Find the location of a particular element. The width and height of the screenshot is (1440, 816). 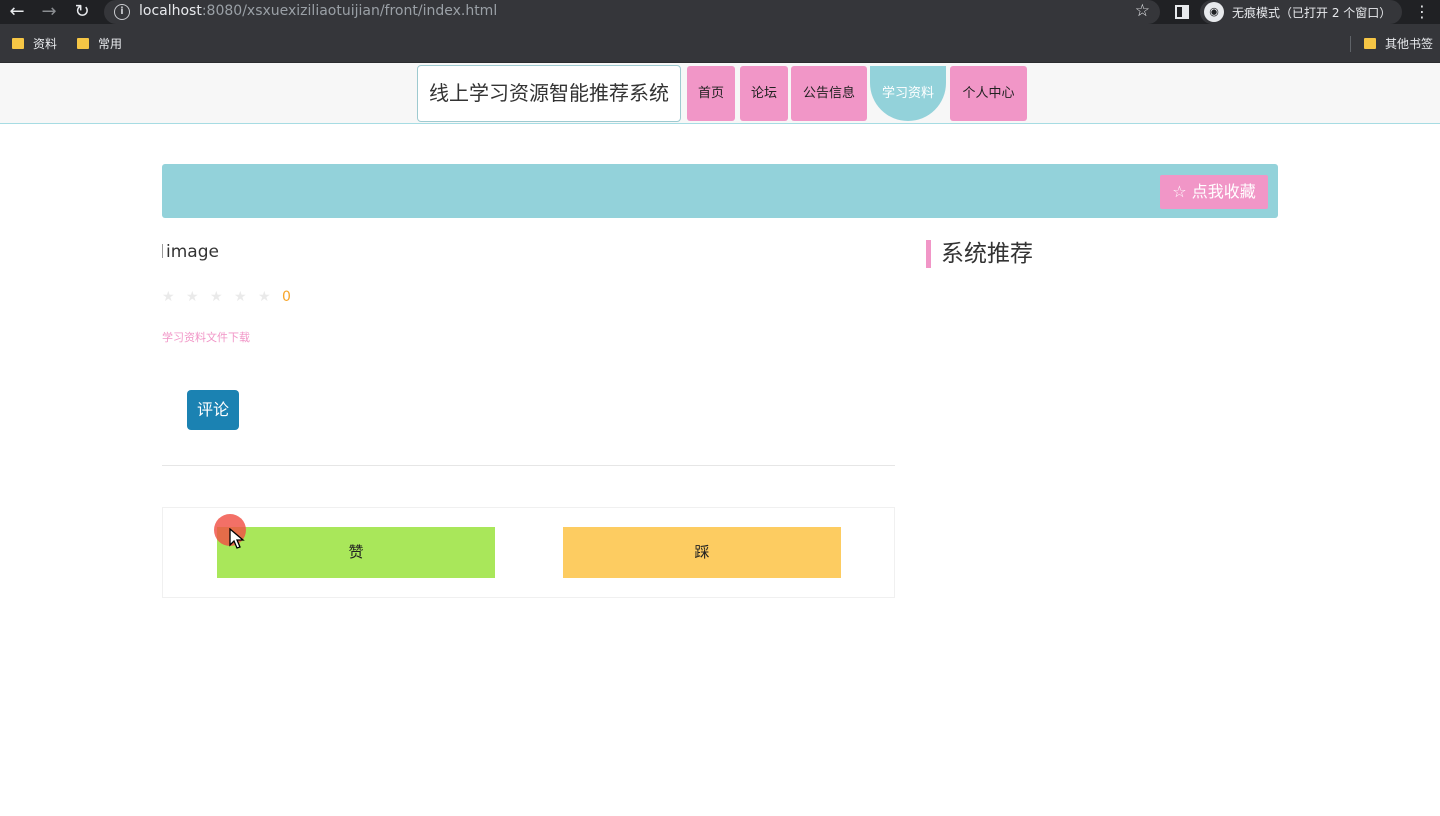

bookmarks-bar: 资料 常用 其他书签 is located at coordinates (720, 43).